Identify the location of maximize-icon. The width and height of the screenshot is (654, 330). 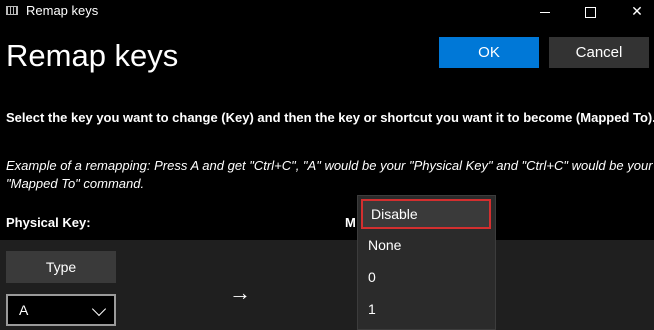
(590, 12).